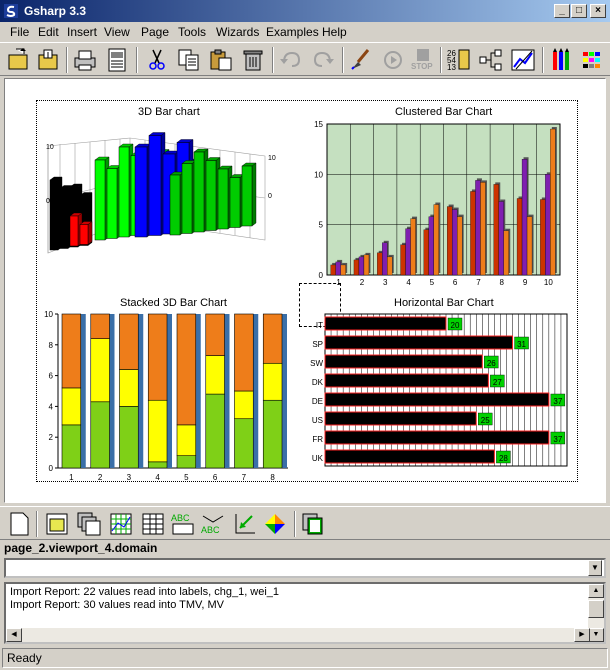 The height and width of the screenshot is (670, 610). What do you see at coordinates (459, 60) in the screenshot?
I see `data-icon: 265413` at bounding box center [459, 60].